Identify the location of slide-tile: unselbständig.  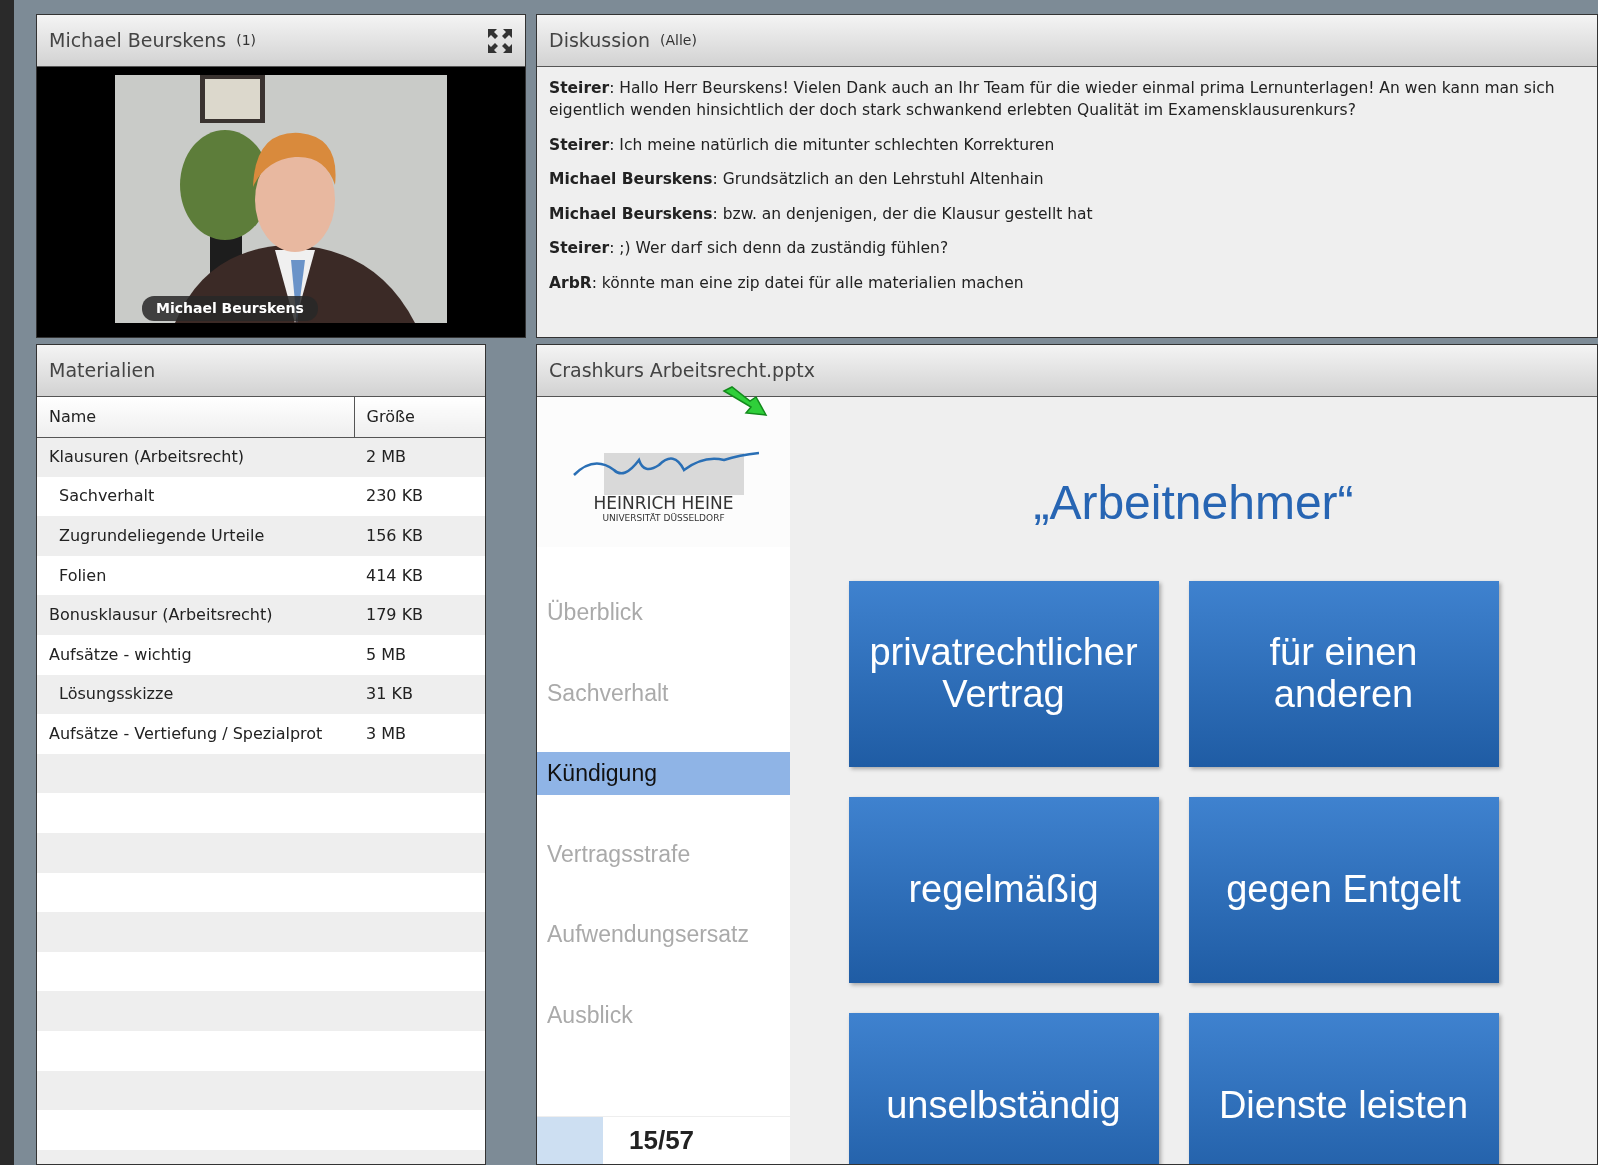
(1003, 1088).